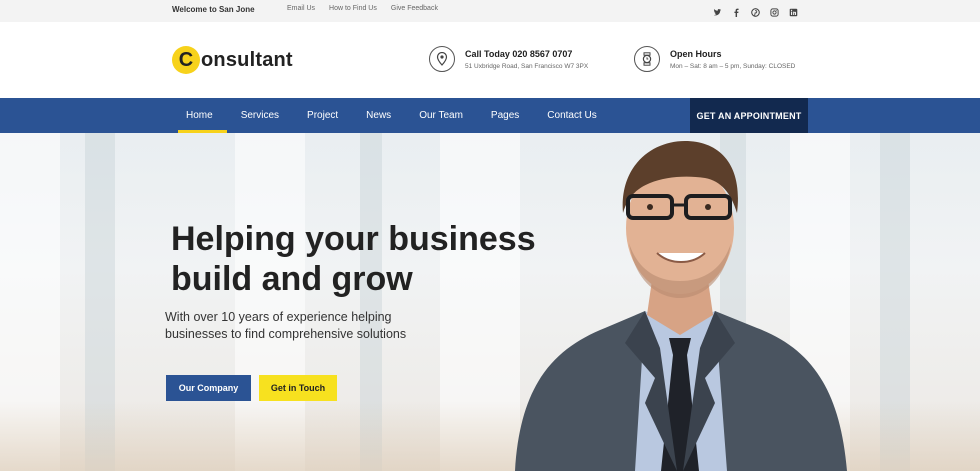 Image resolution: width=980 pixels, height=471 pixels. What do you see at coordinates (322, 115) in the screenshot?
I see `nav-item-project: Project` at bounding box center [322, 115].